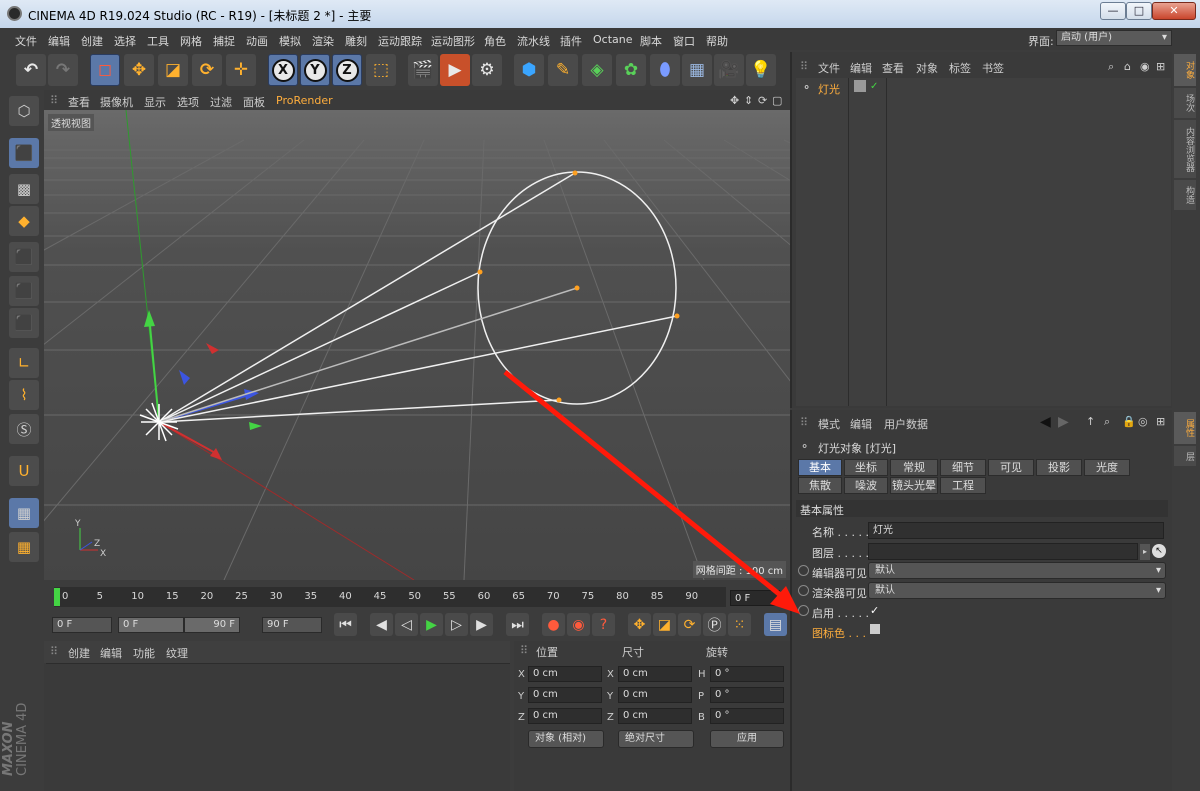 This screenshot has width=1200, height=791. I want to click on floor-icon: ▦, so click(697, 70).